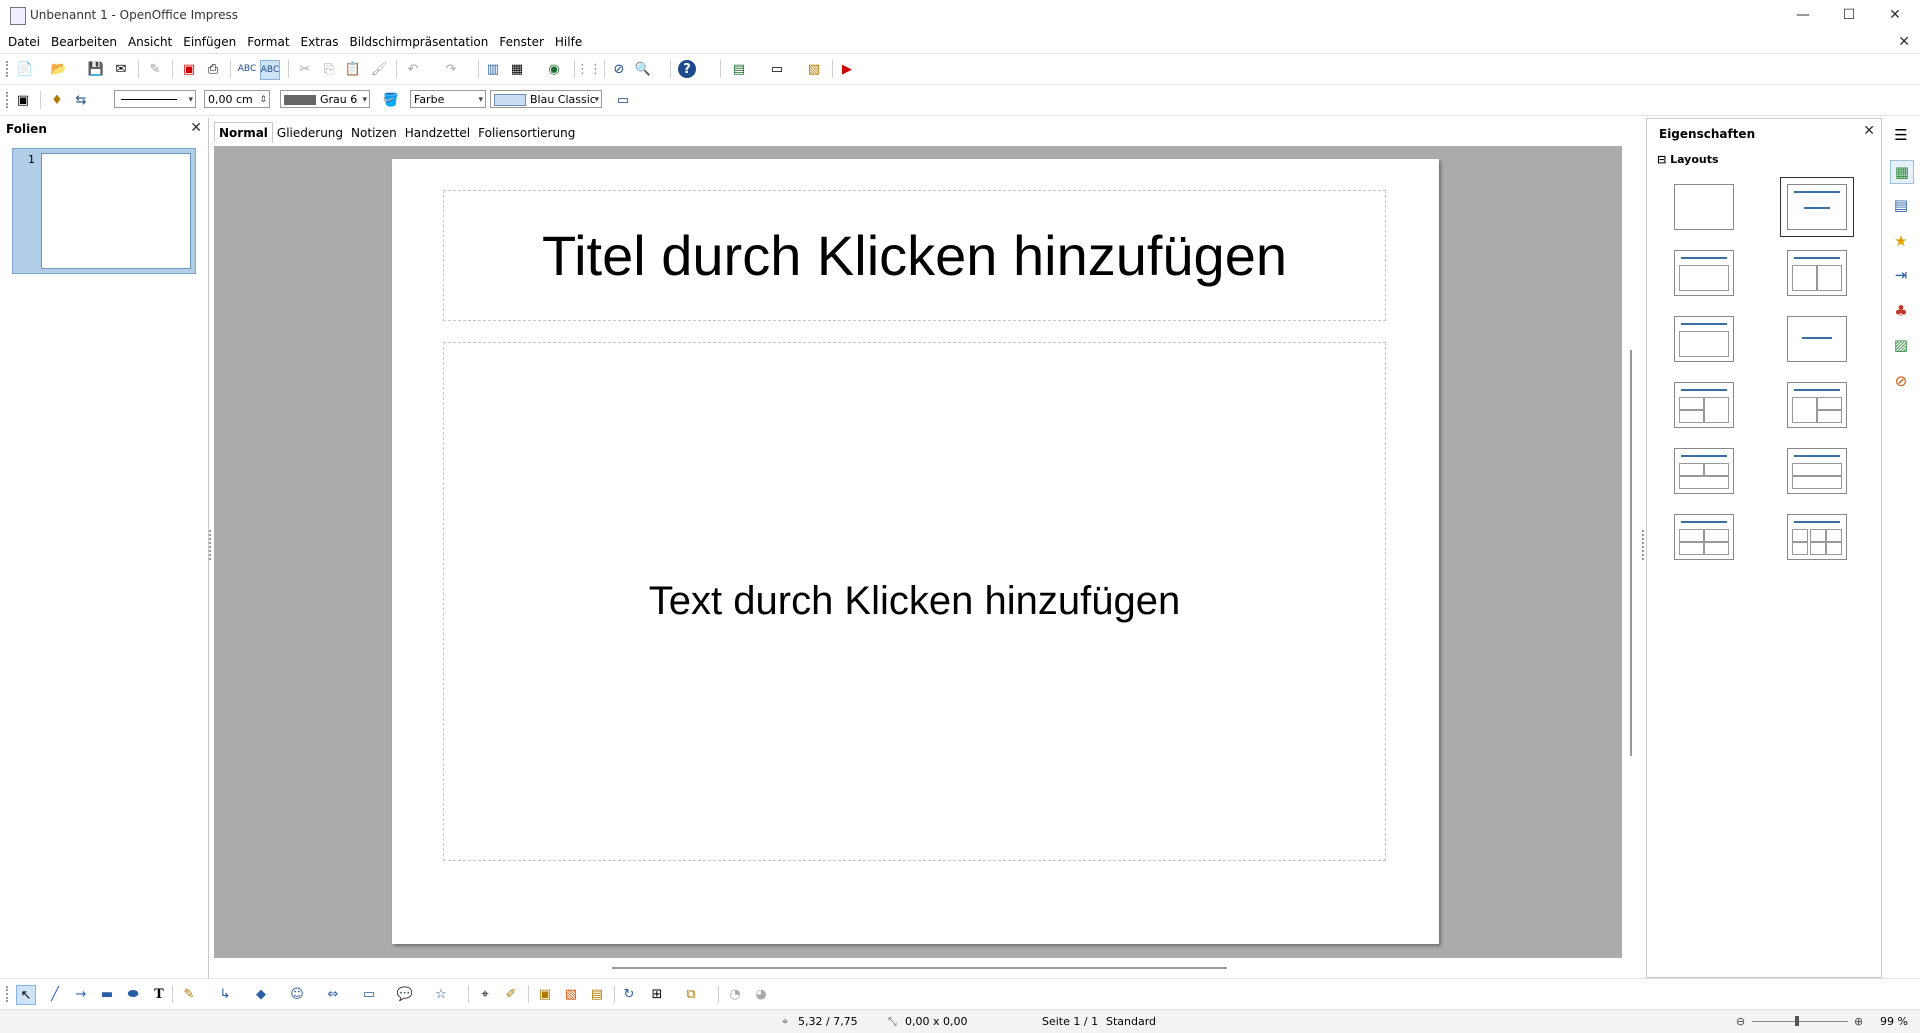 This screenshot has width=1920, height=1033. What do you see at coordinates (333, 994) in the screenshot?
I see `block-arrows-icon: ⇔` at bounding box center [333, 994].